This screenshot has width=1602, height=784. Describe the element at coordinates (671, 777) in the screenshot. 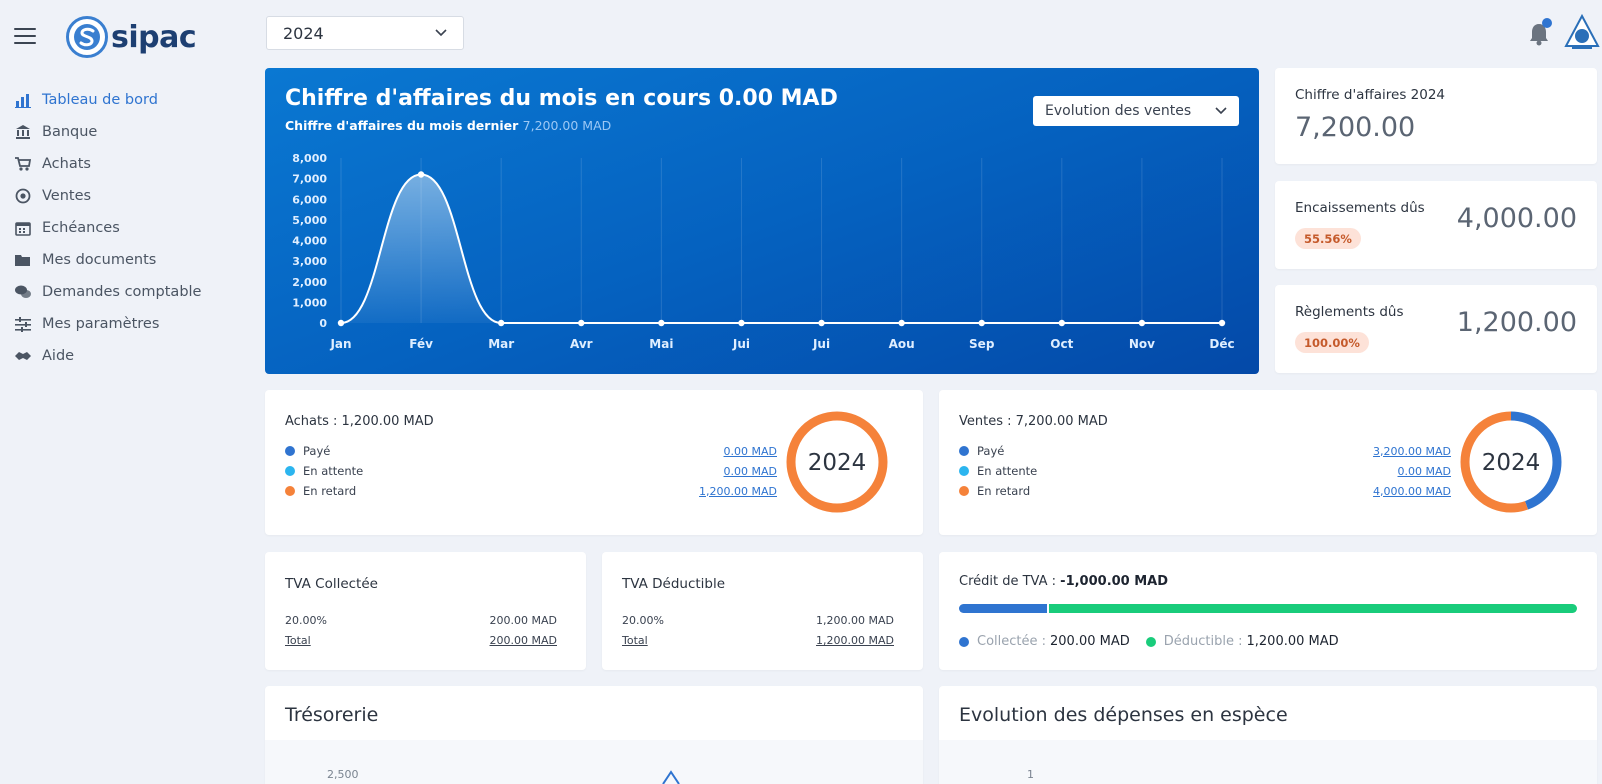

I see `treasury-line` at that location.